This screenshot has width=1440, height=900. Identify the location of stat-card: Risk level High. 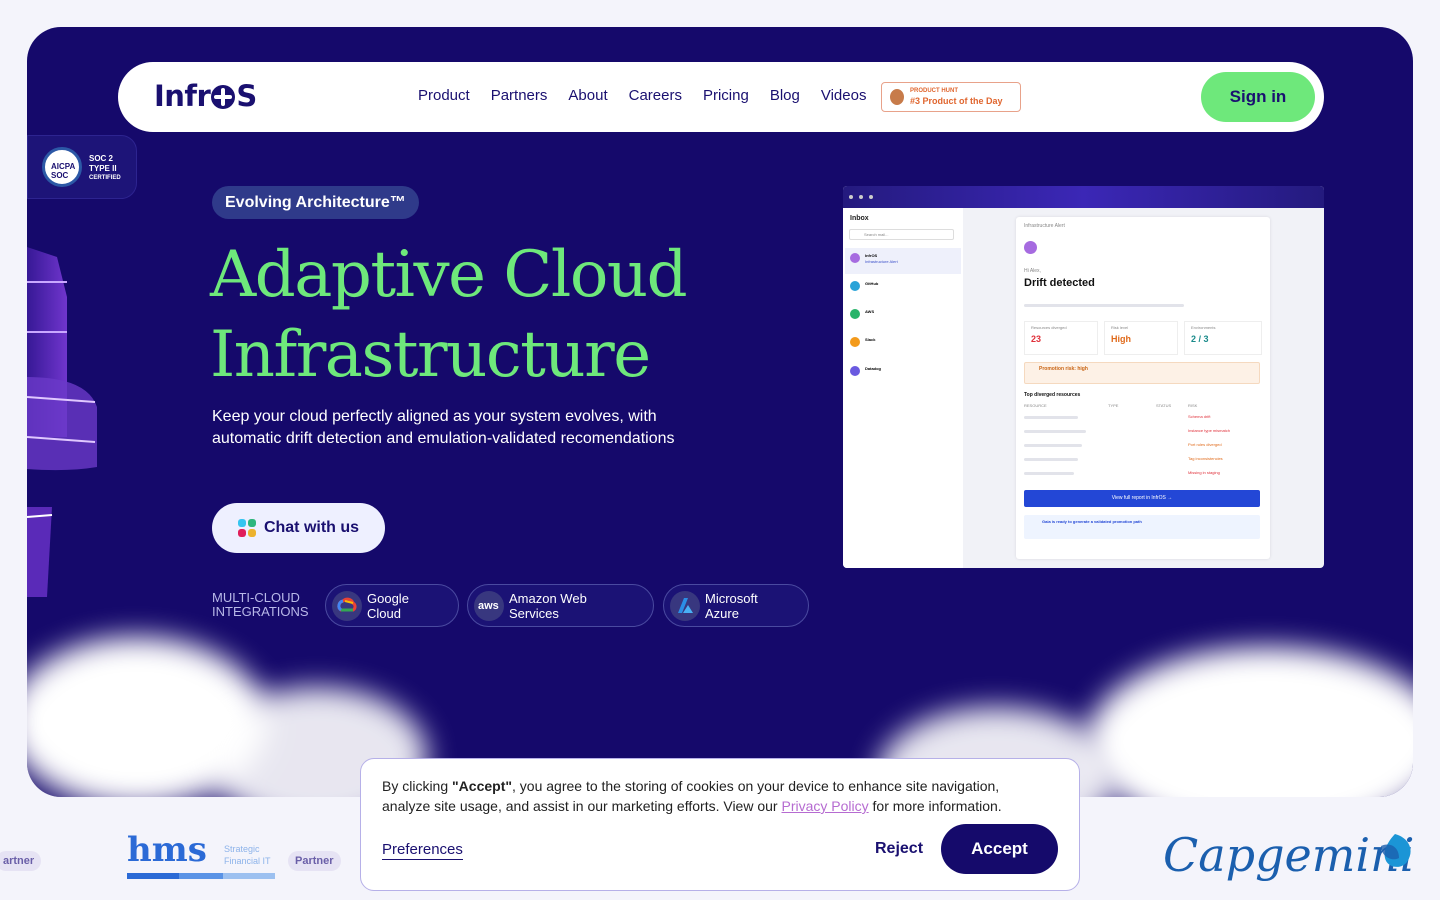
(1141, 338).